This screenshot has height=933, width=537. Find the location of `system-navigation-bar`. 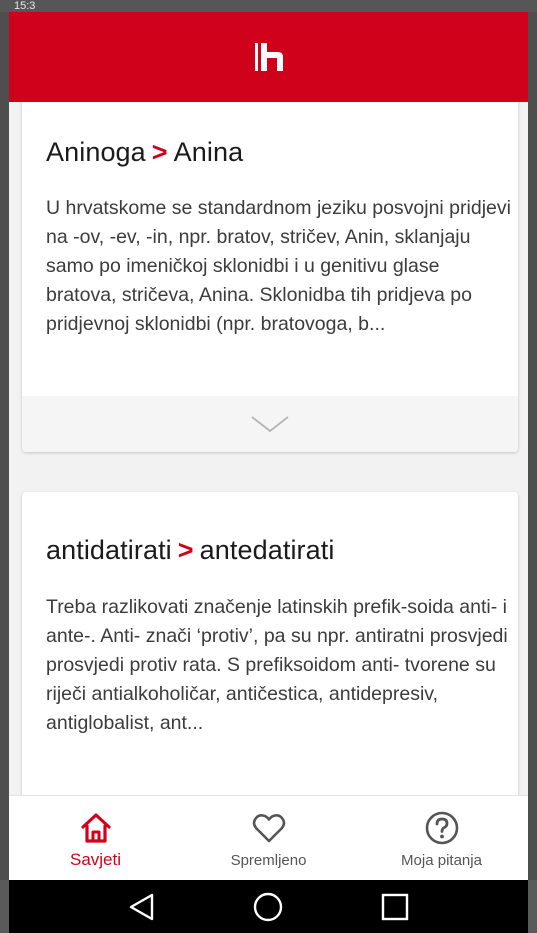

system-navigation-bar is located at coordinates (268, 906).